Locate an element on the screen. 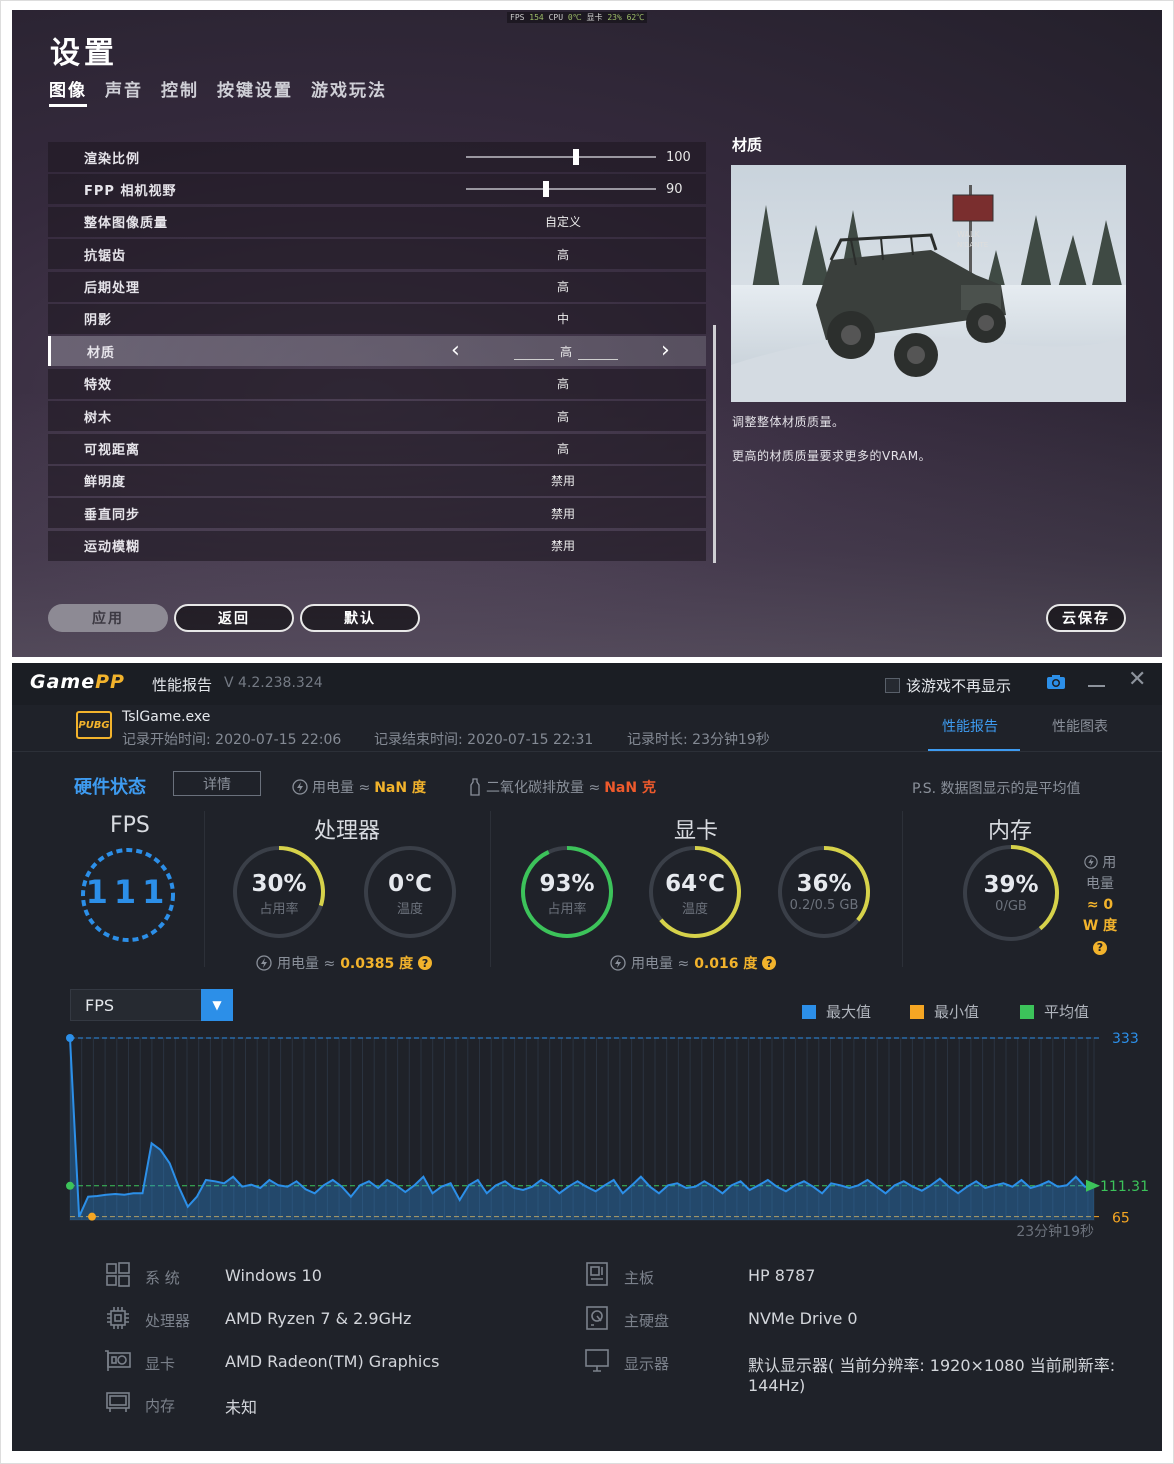  option-indicator is located at coordinates (598, 360).